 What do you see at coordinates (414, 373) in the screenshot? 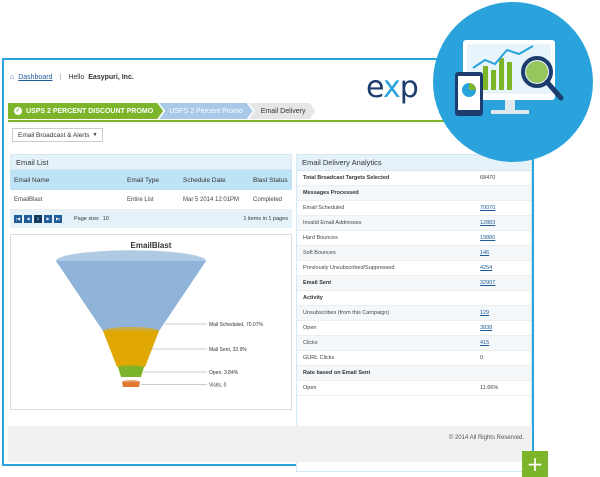
I see `analytics-row: Rate based on Email Sent` at bounding box center [414, 373].